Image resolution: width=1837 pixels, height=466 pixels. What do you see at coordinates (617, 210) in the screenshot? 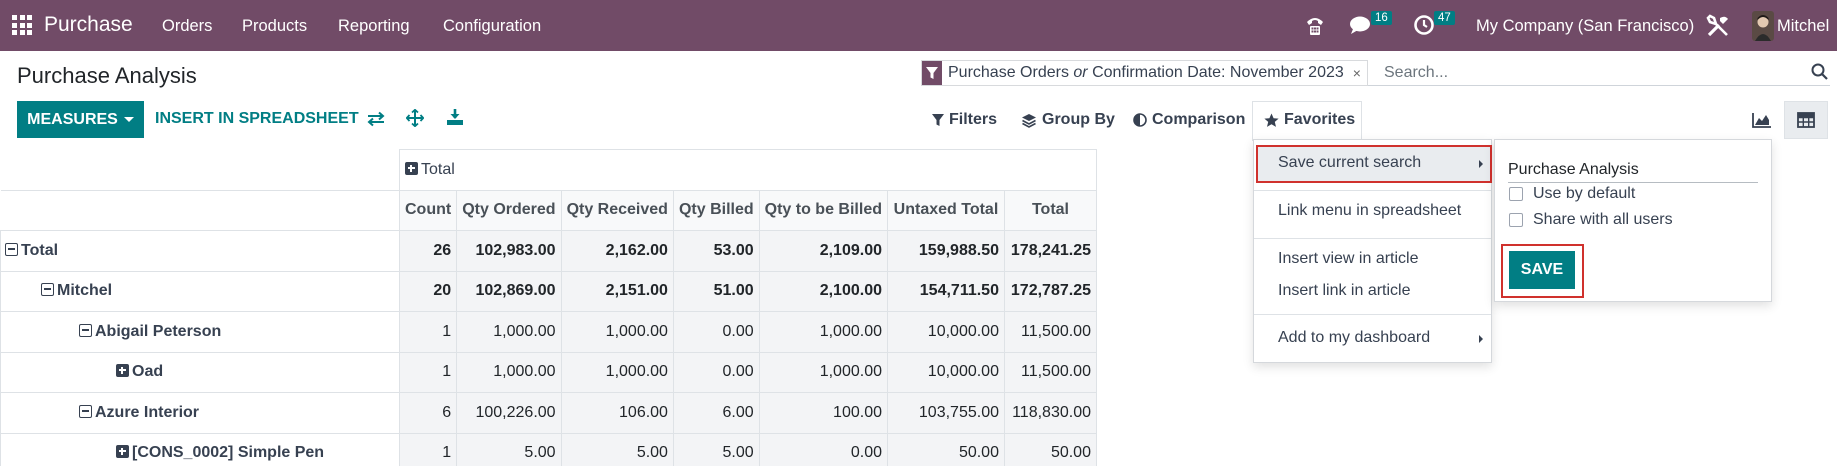
I see `measure-header: Qty Received` at bounding box center [617, 210].